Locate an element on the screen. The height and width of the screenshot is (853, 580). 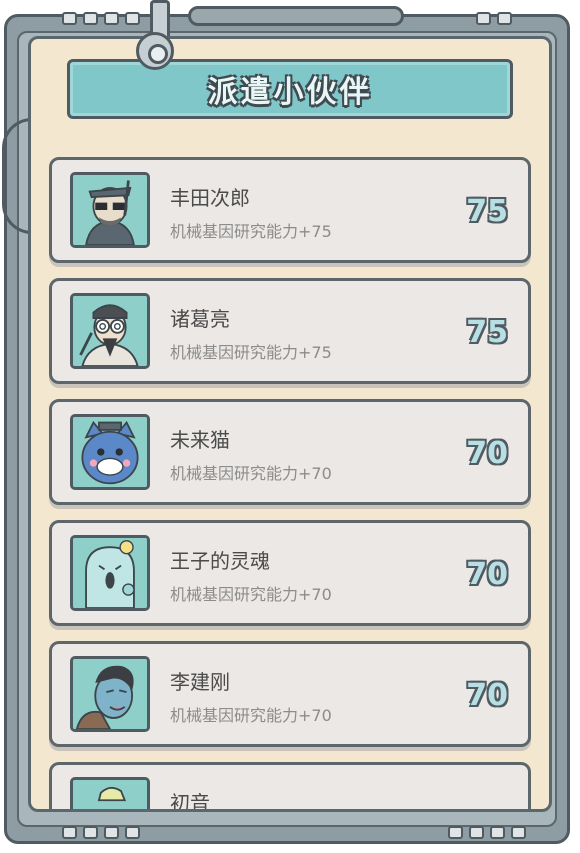
ghost-avatar is located at coordinates (110, 573).